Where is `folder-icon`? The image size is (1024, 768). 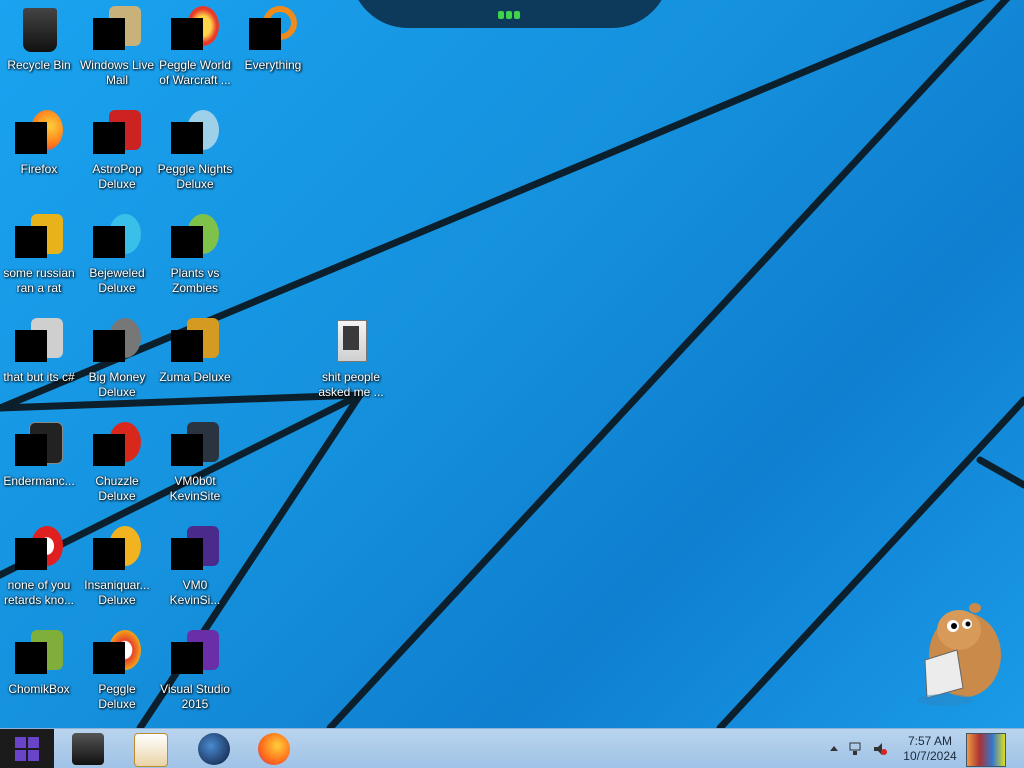 folder-icon is located at coordinates (351, 342).